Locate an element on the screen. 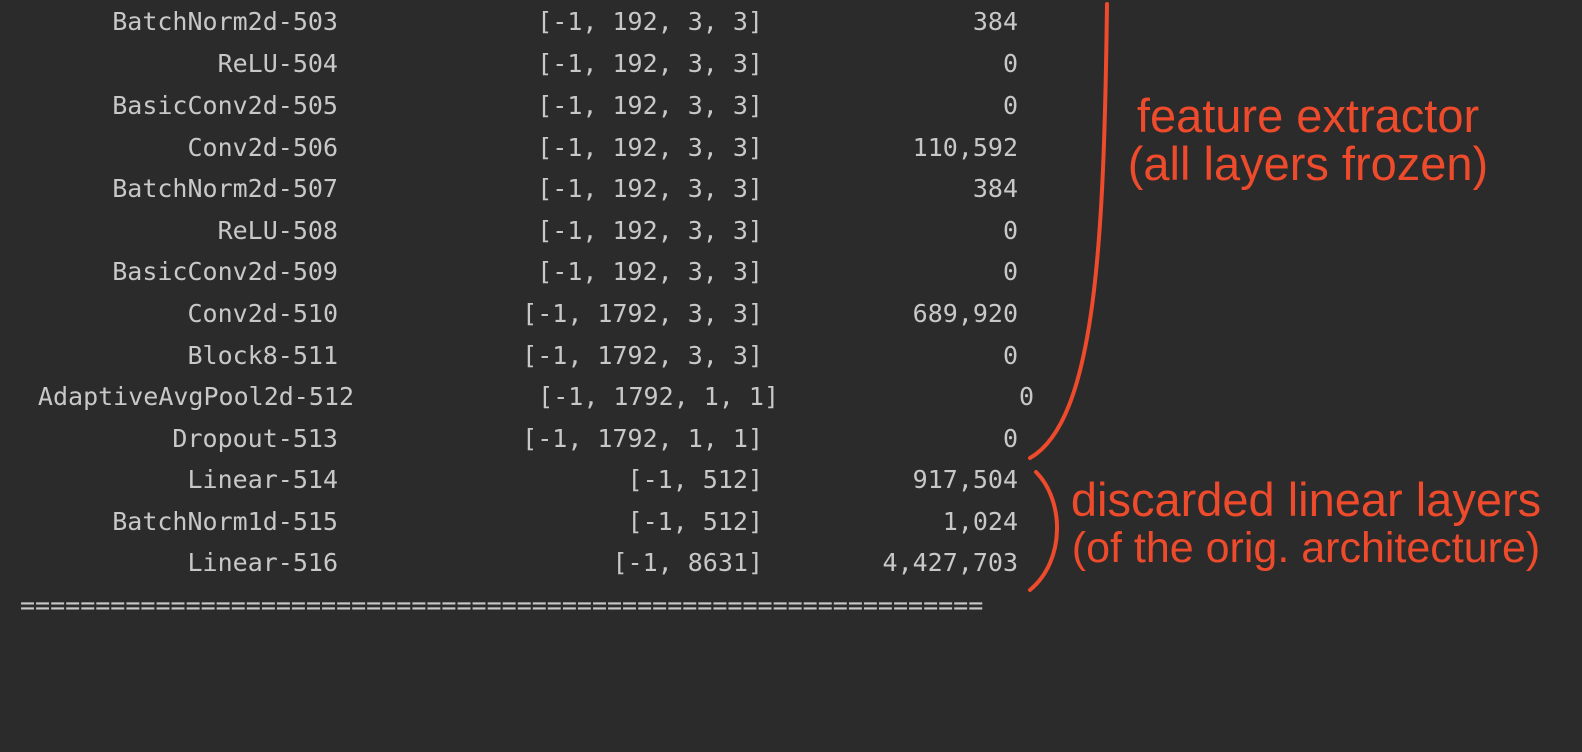 The image size is (1582, 752). table-row: BatchNorm2d-503 [-1, 192, 3, 3] 384 is located at coordinates (530, 22).